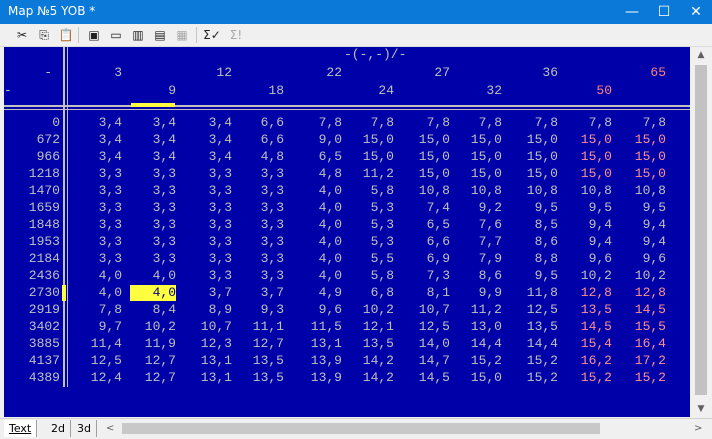  Describe the element at coordinates (632, 12) in the screenshot. I see `minimize-button: —` at that location.